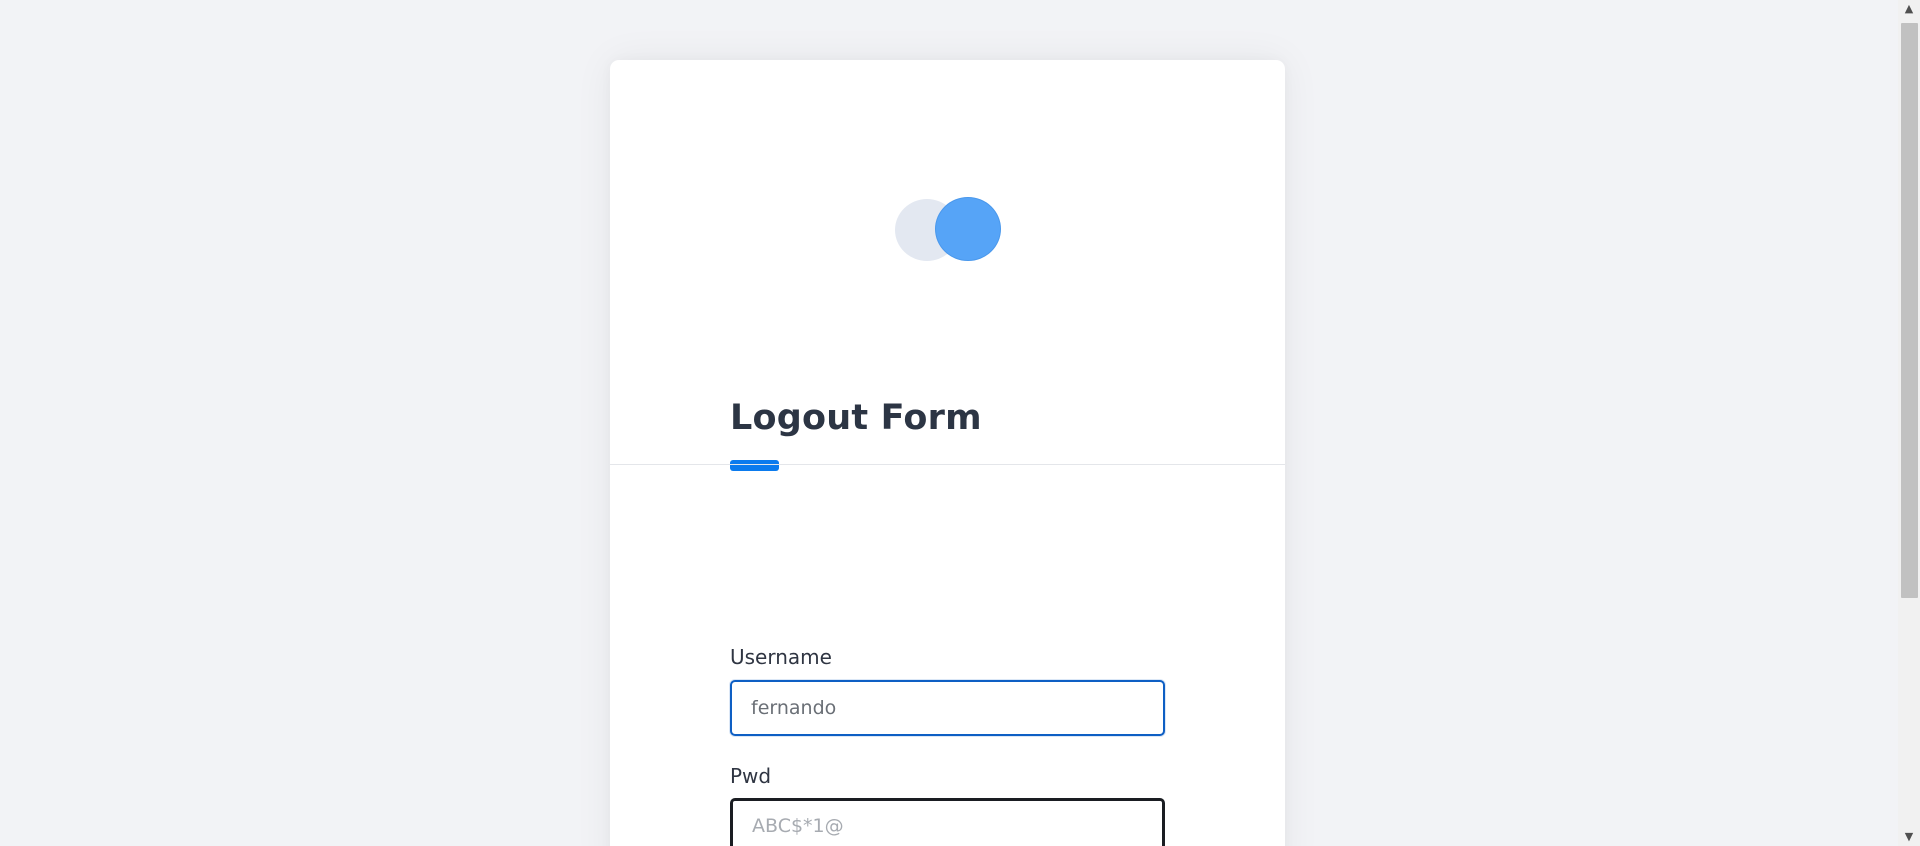 The width and height of the screenshot is (1920, 846). Describe the element at coordinates (1909, 837) in the screenshot. I see `scroll-down-icon: ▼` at that location.